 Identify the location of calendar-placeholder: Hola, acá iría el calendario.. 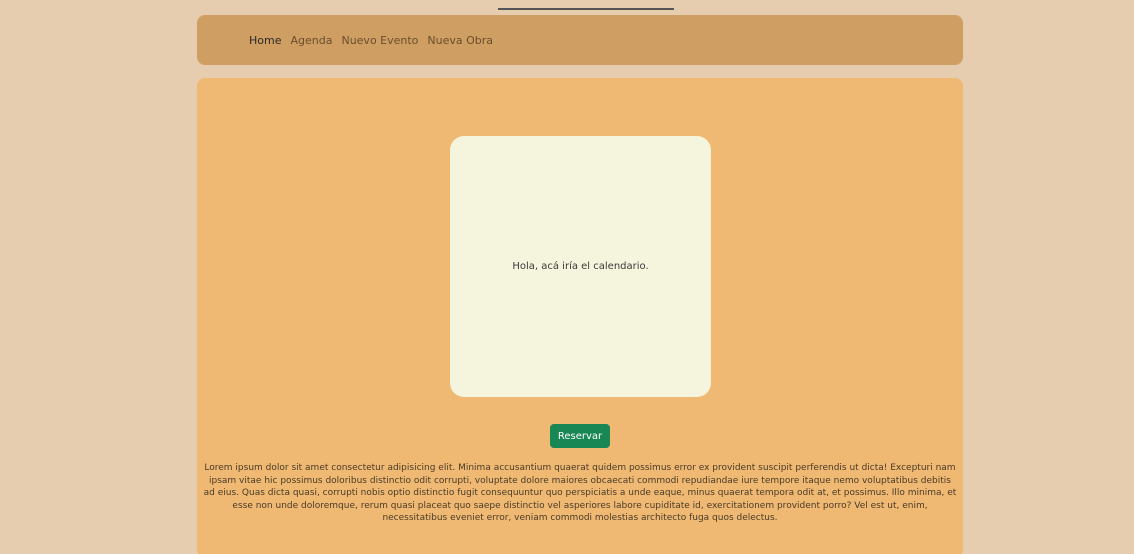
(580, 266).